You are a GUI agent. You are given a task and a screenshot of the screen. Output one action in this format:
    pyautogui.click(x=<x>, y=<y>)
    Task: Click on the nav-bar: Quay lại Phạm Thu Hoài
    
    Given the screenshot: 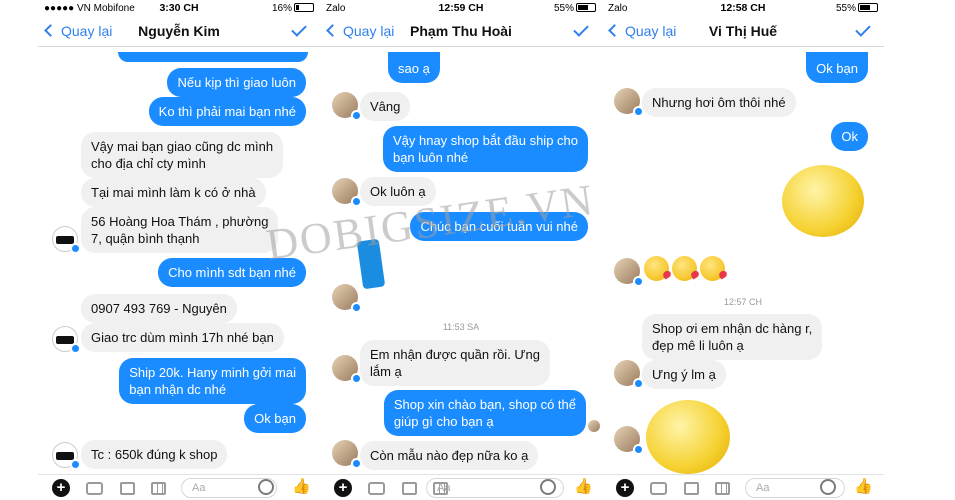 What is the action you would take?
    pyautogui.click(x=461, y=32)
    